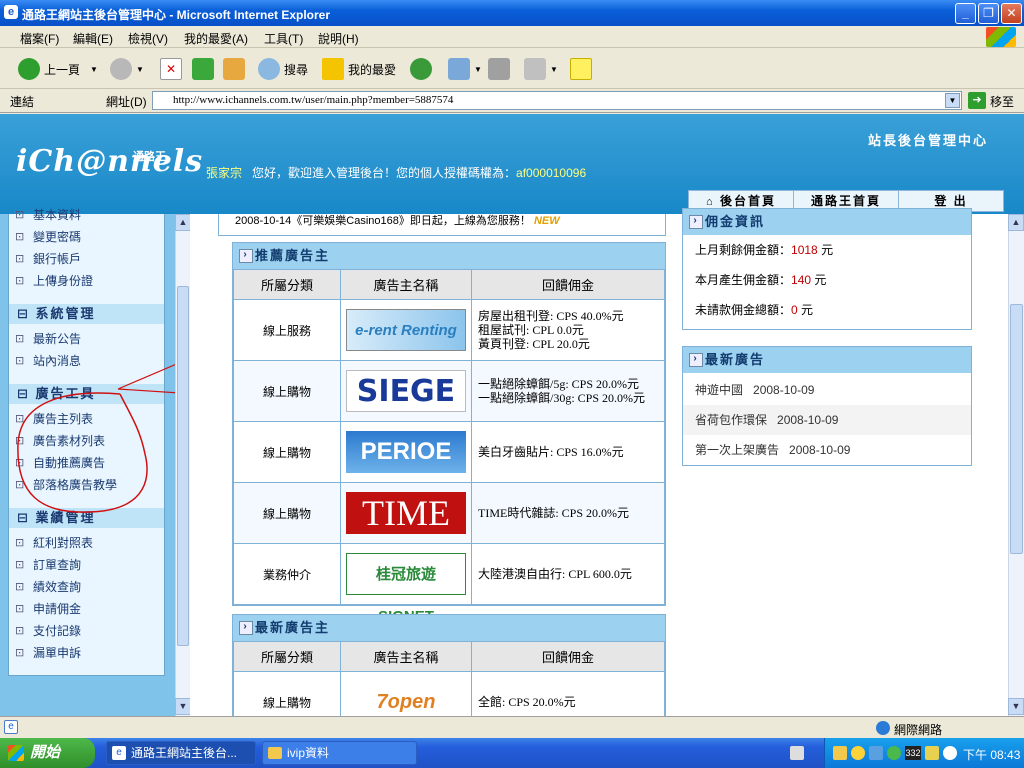 The image size is (1024, 768). Describe the element at coordinates (932, 753) in the screenshot. I see `tray-chat-icon` at that location.